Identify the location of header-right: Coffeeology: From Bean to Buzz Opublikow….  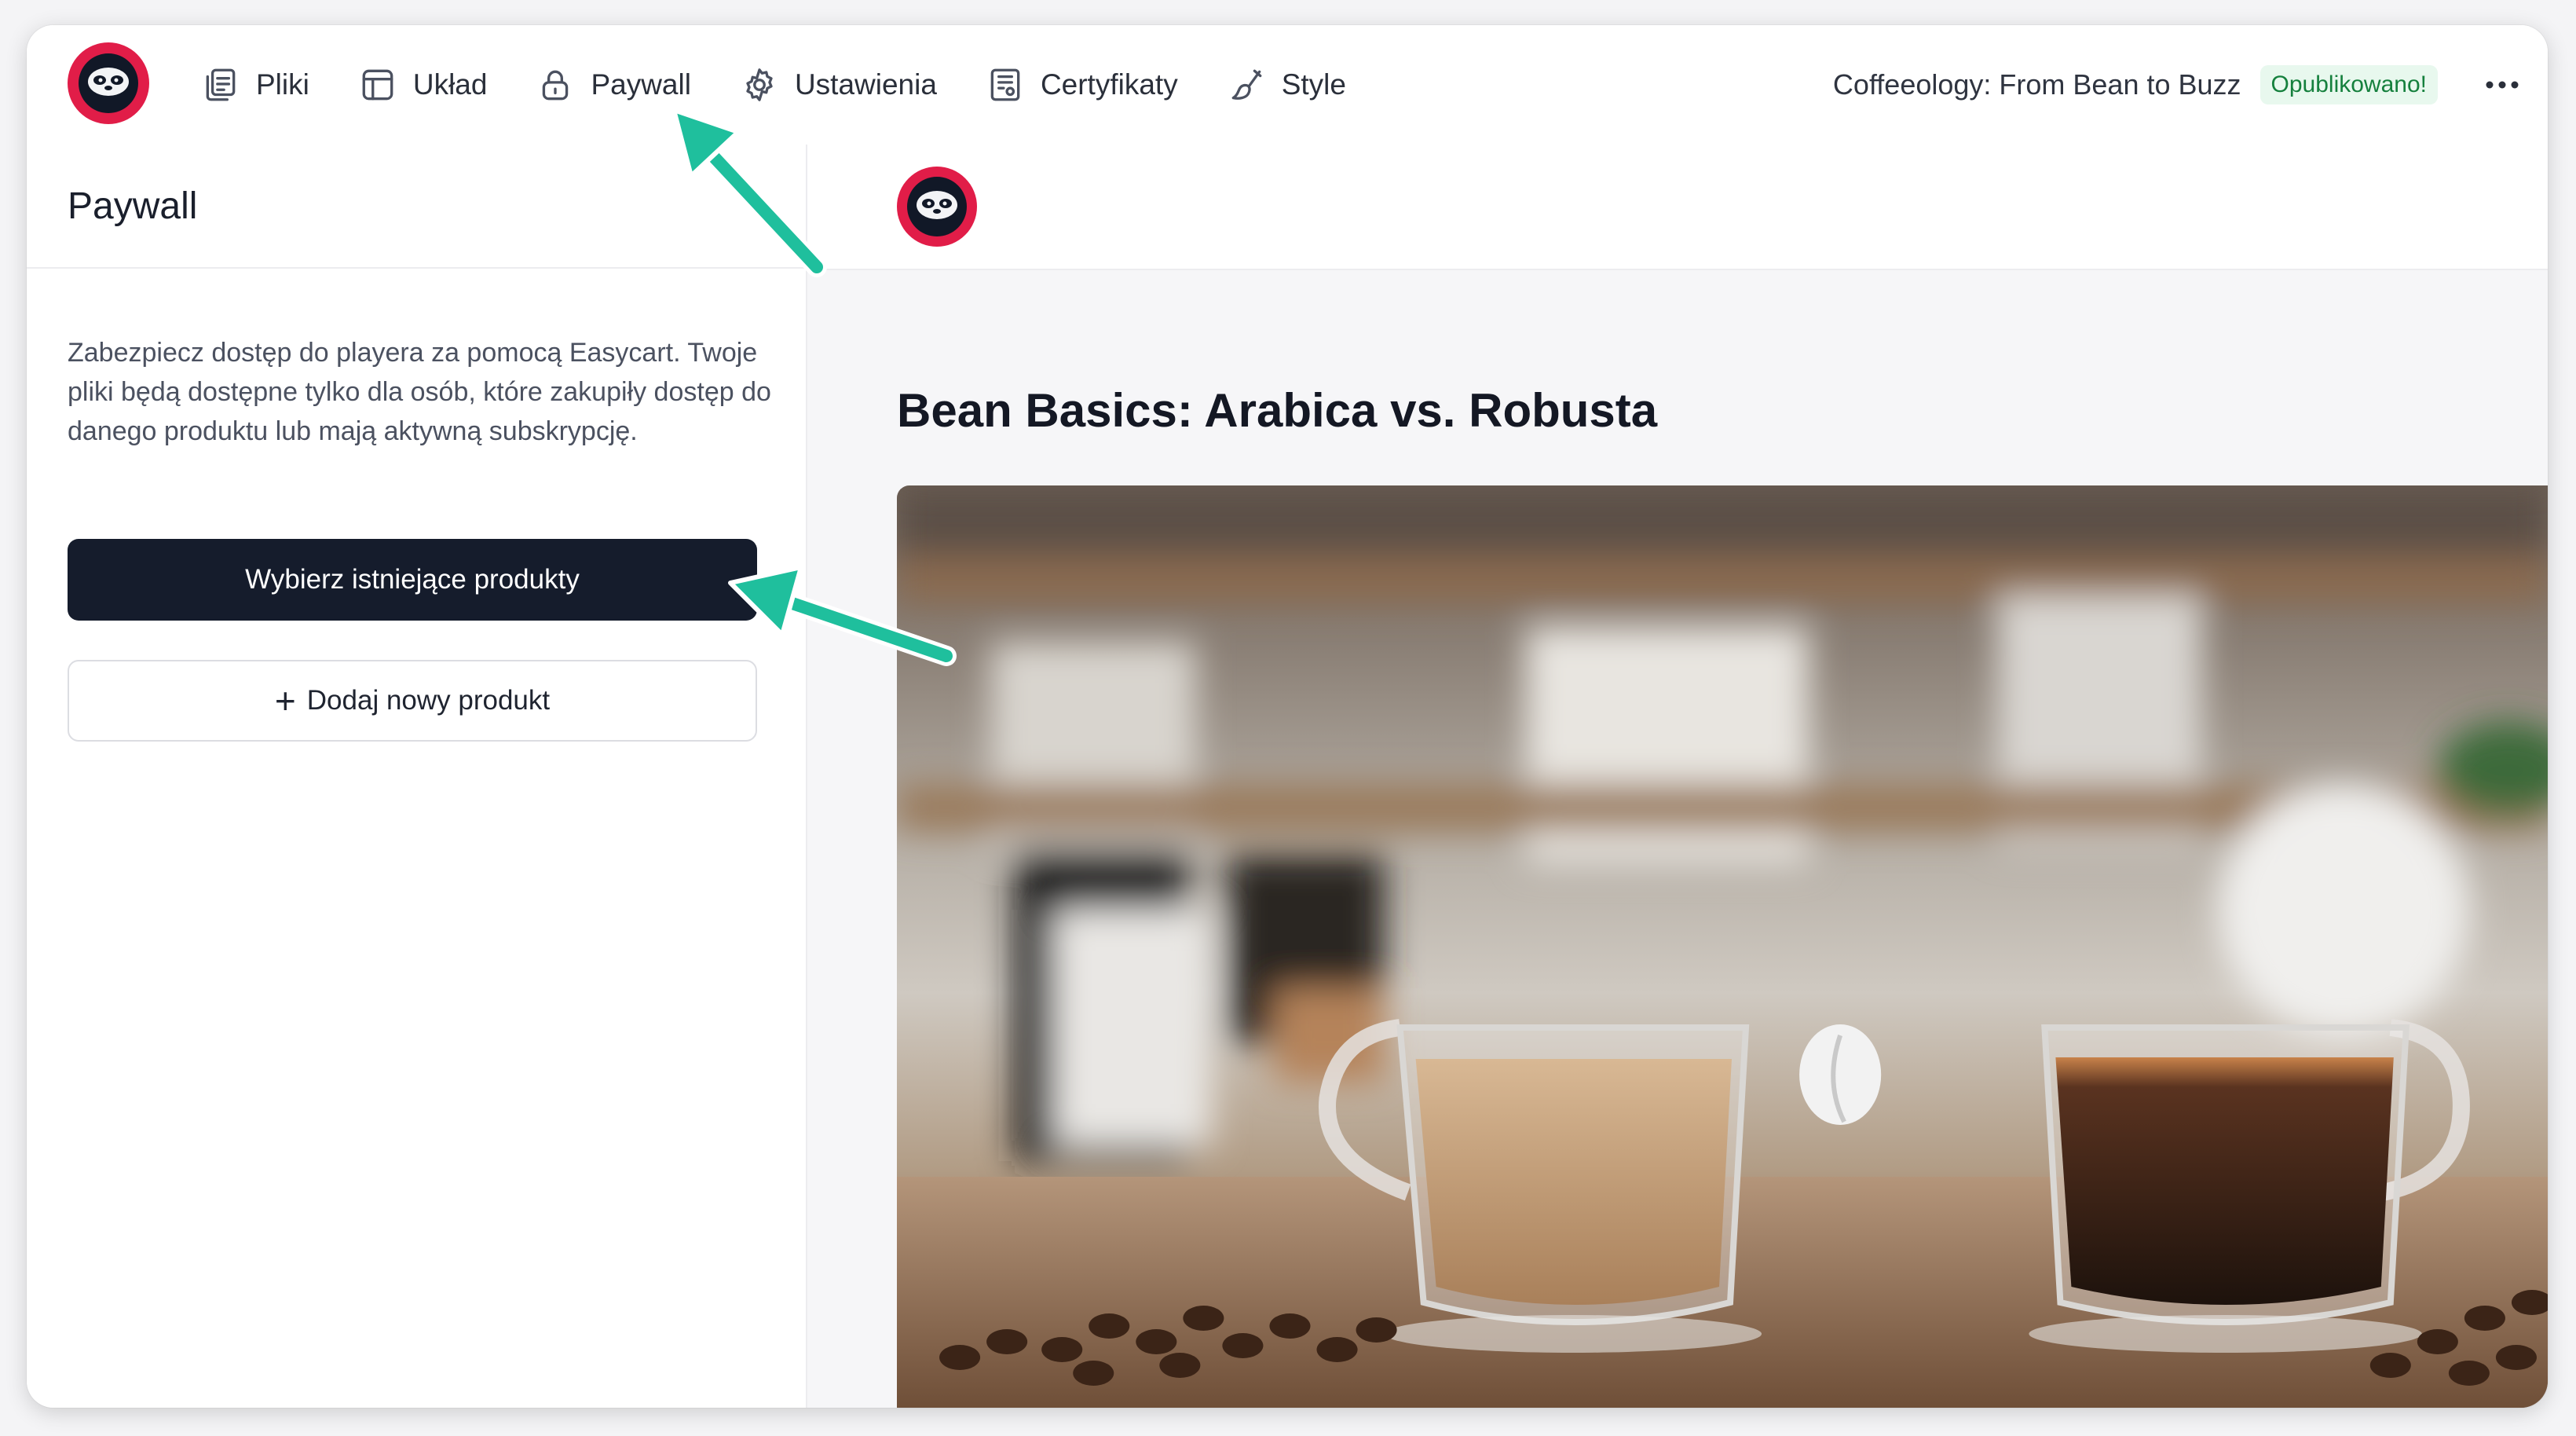
(2179, 85).